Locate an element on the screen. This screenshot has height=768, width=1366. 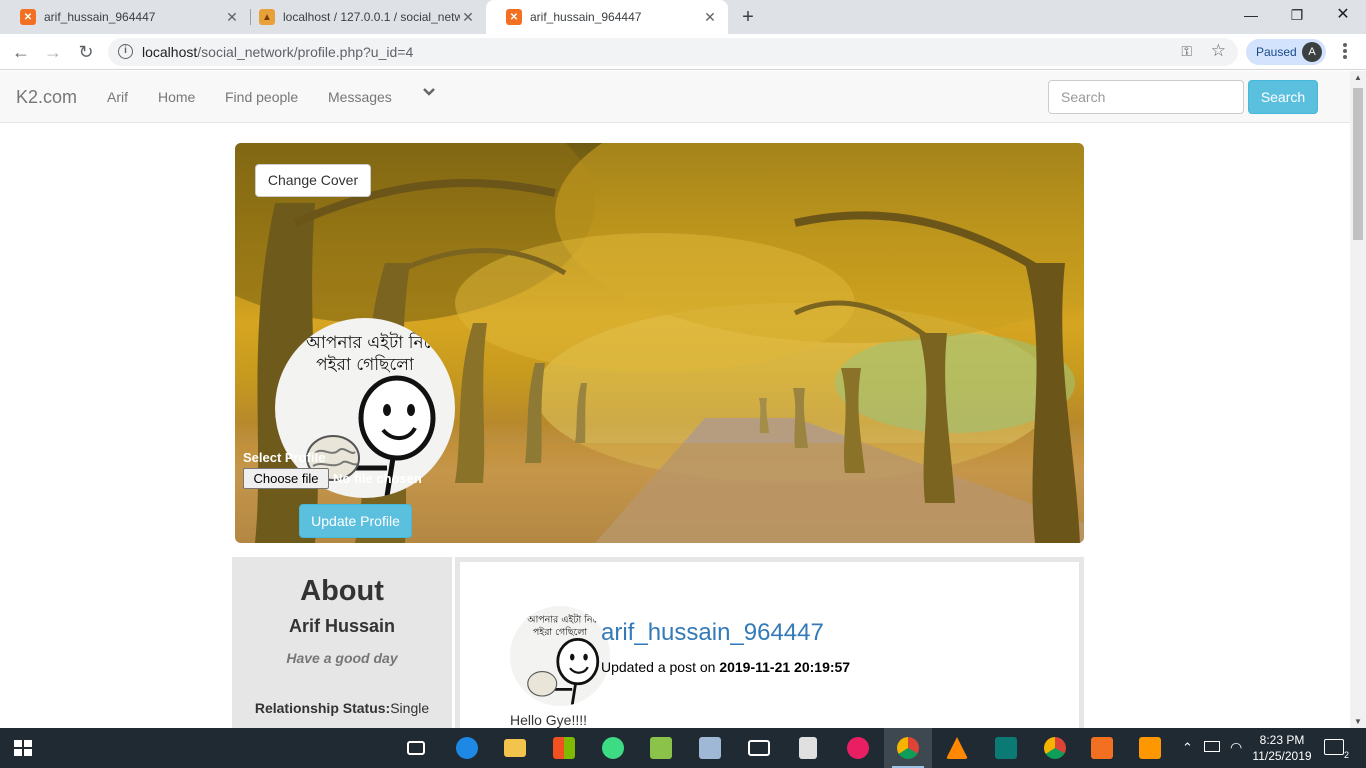
search-input is located at coordinates (1146, 97).